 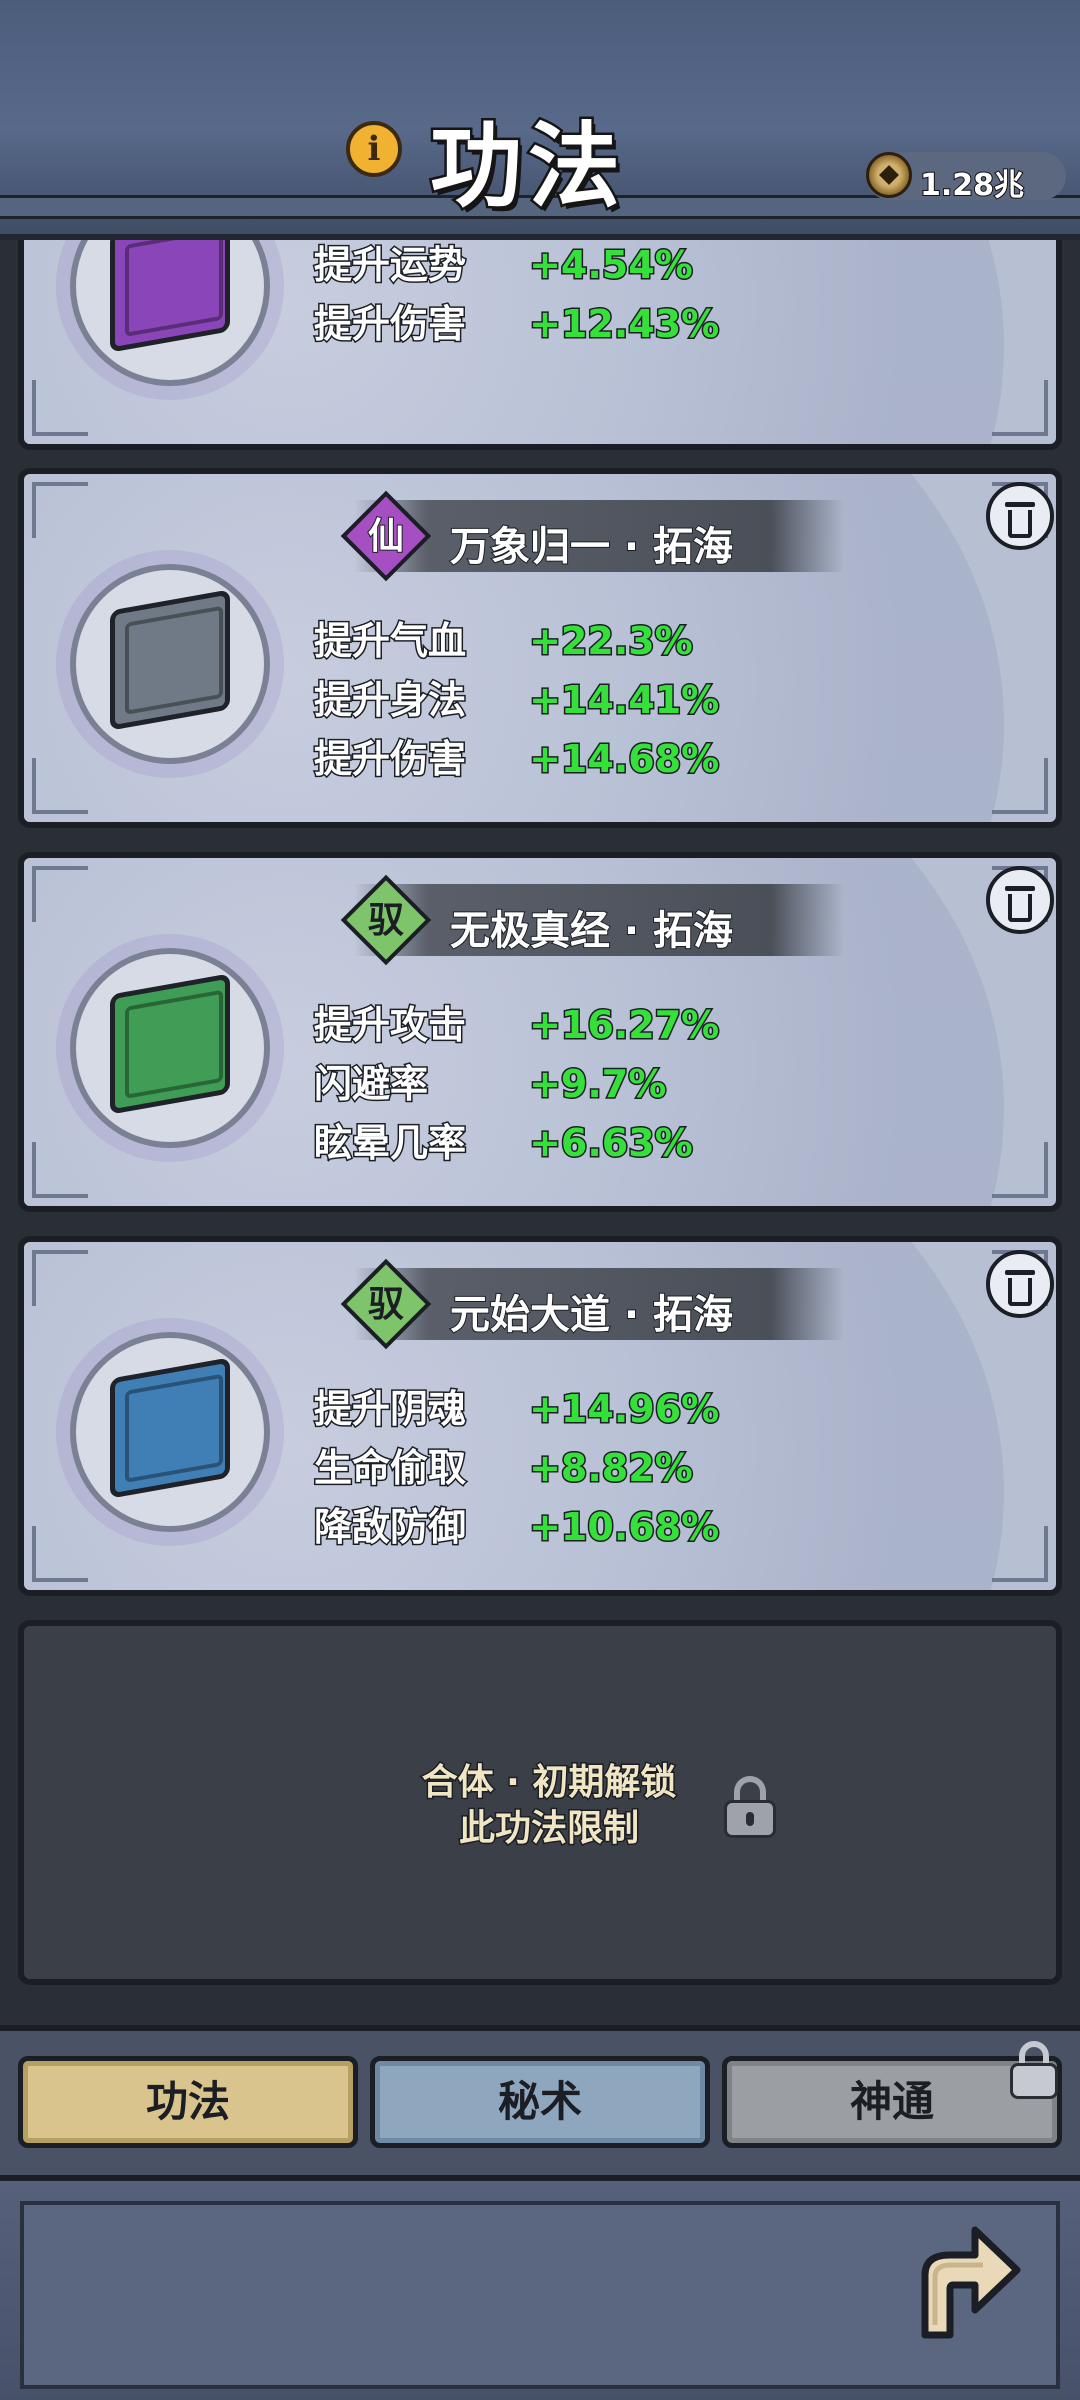 What do you see at coordinates (624, 324) in the screenshot?
I see `stat-value: +12.43%` at bounding box center [624, 324].